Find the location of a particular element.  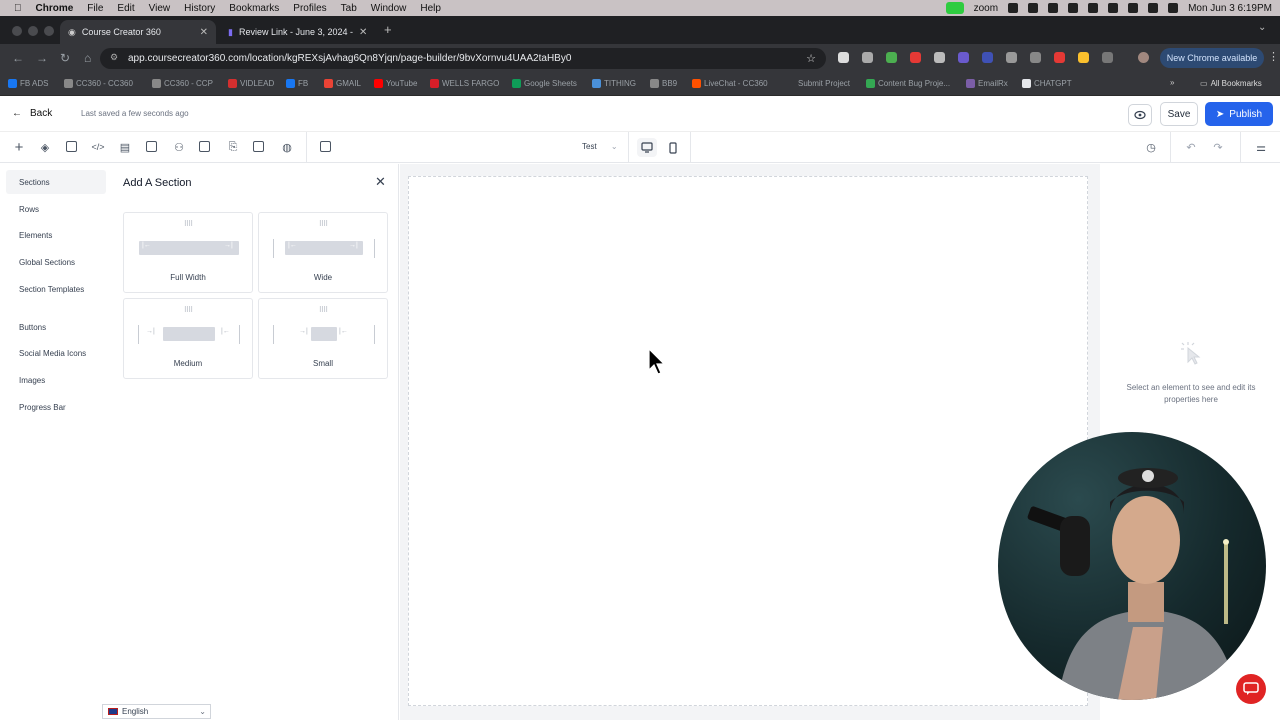

bookmark-wells-fargo: WELLS FARGO is located at coordinates (464, 83).